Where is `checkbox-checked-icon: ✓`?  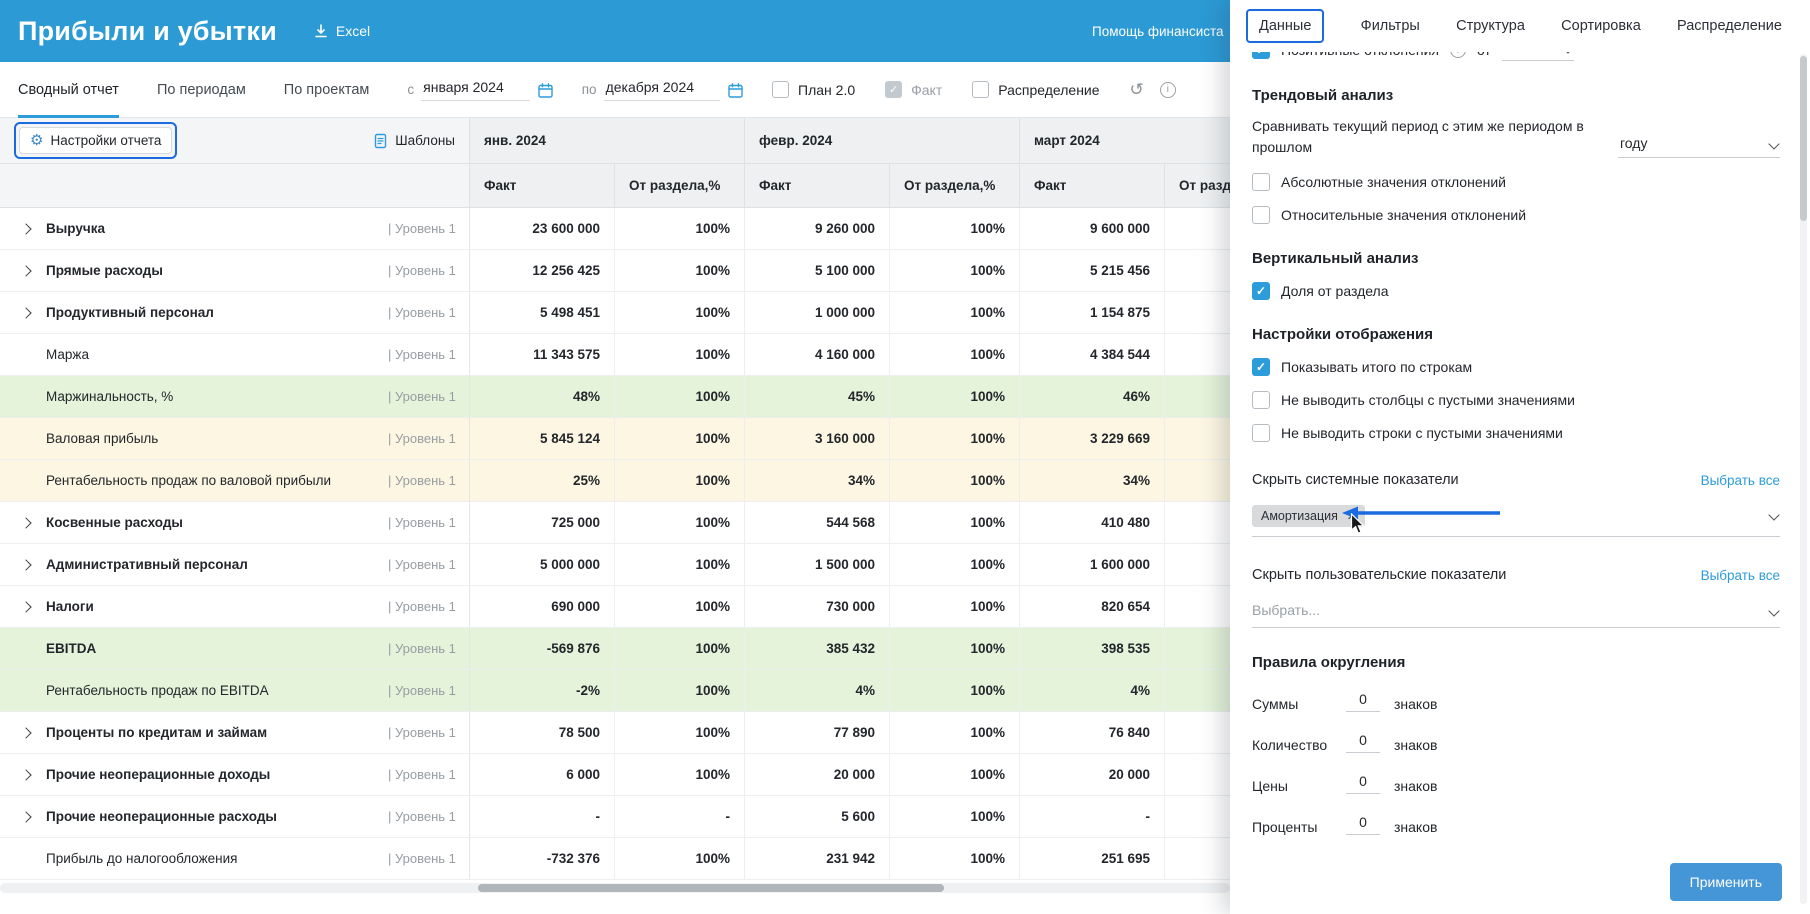 checkbox-checked-icon: ✓ is located at coordinates (1261, 55).